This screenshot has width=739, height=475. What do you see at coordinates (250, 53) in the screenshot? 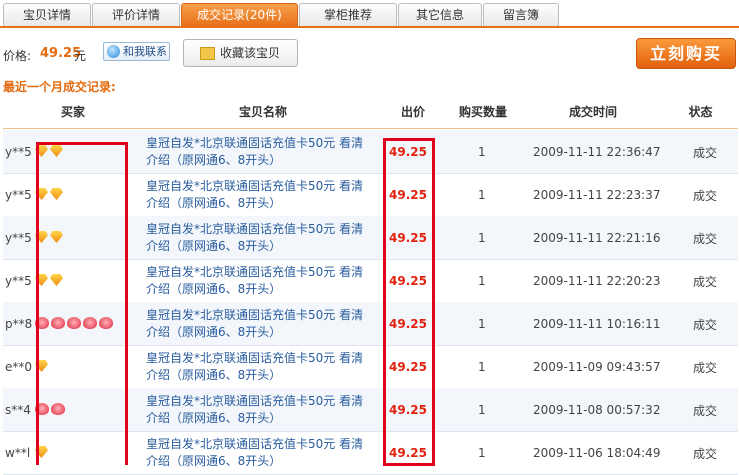
I see `favorite-label: 收藏该宝贝` at bounding box center [250, 53].